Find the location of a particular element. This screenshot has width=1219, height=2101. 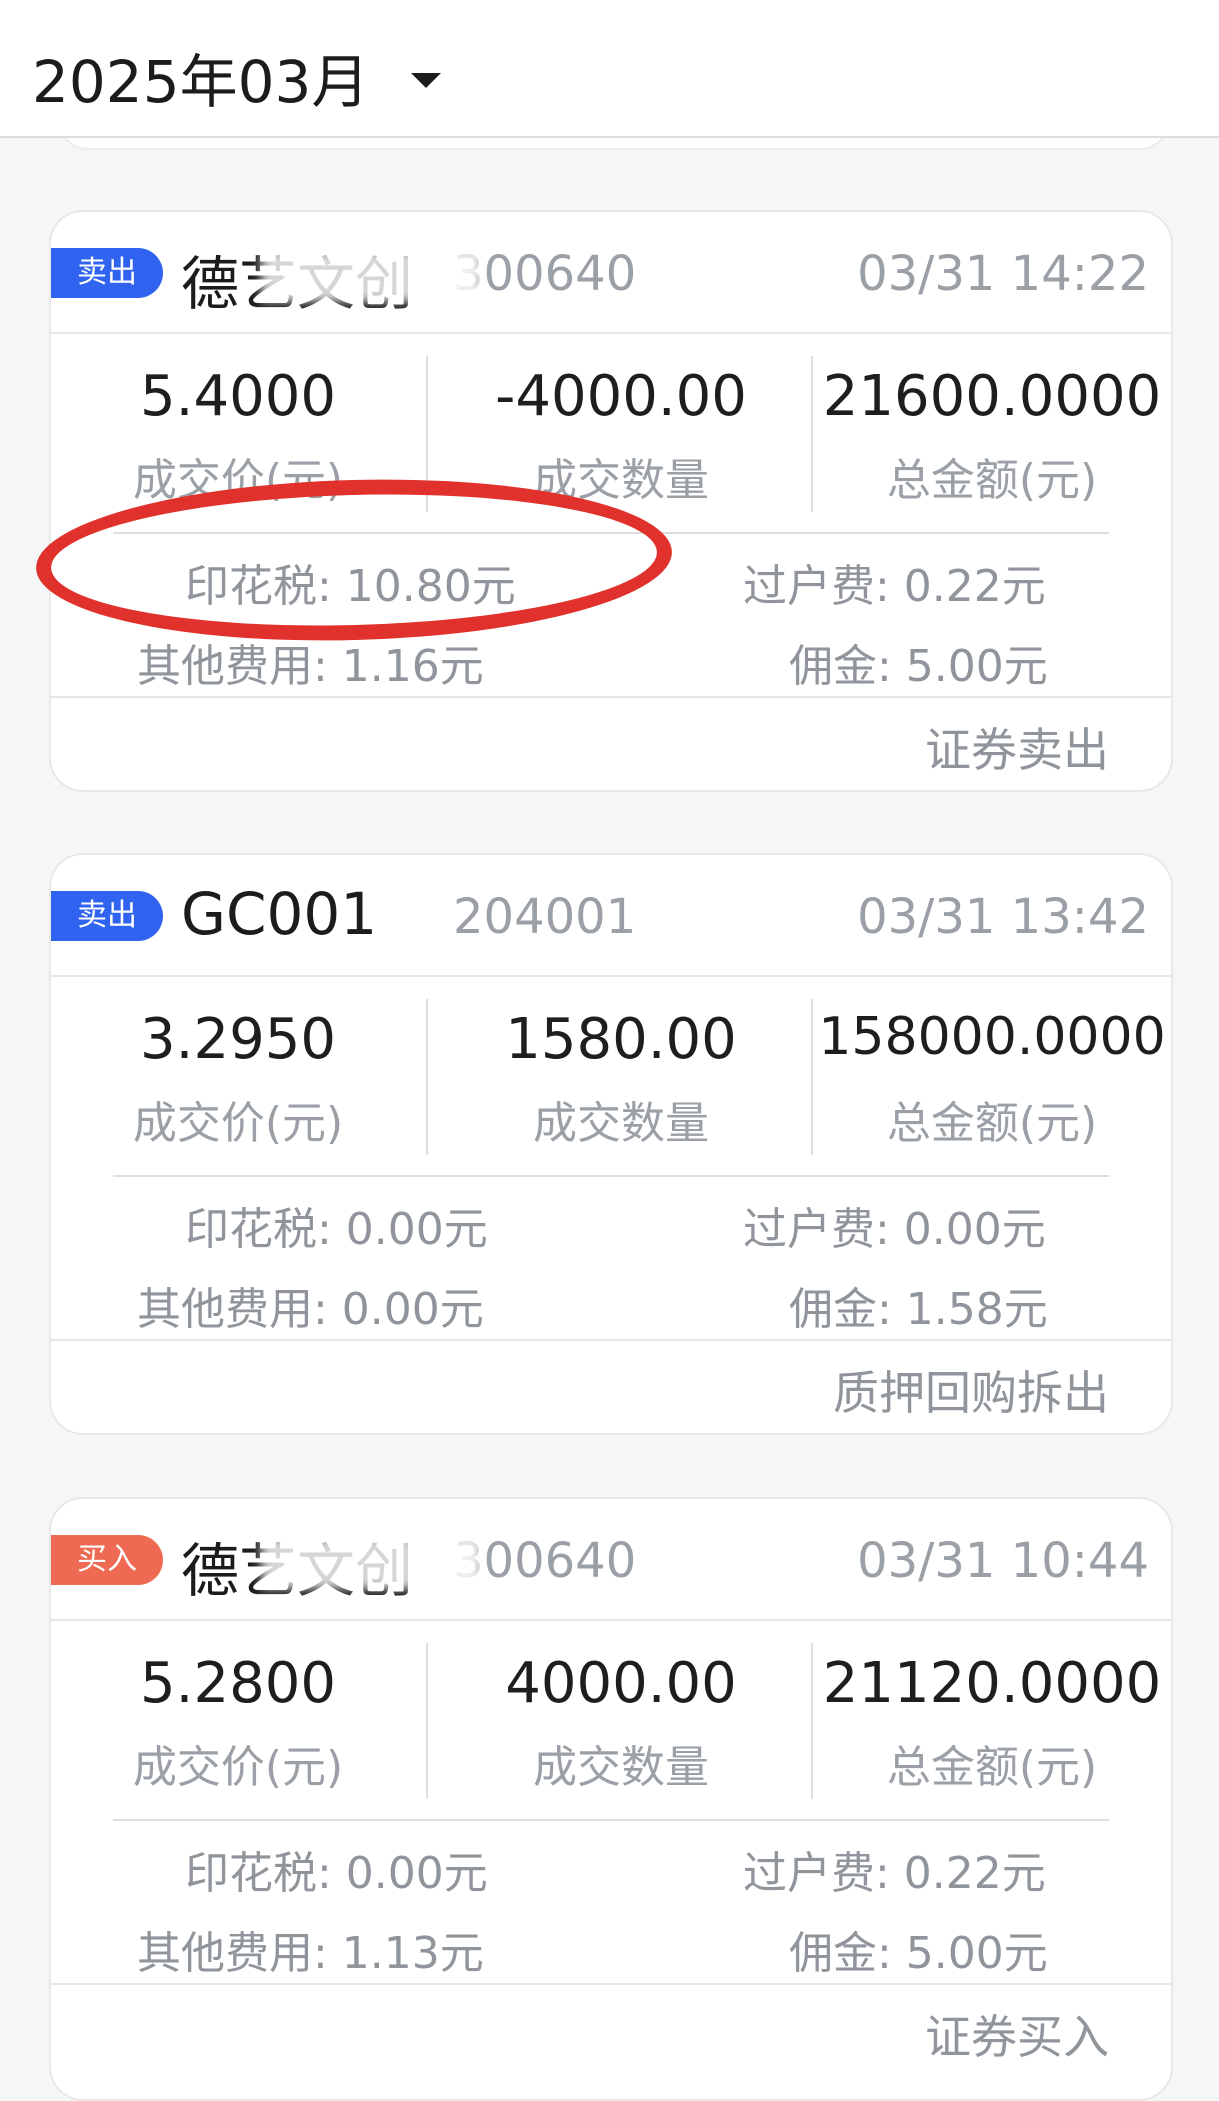

amount-stat: 158000.0000 总金额(元) is located at coordinates (992, 1077).